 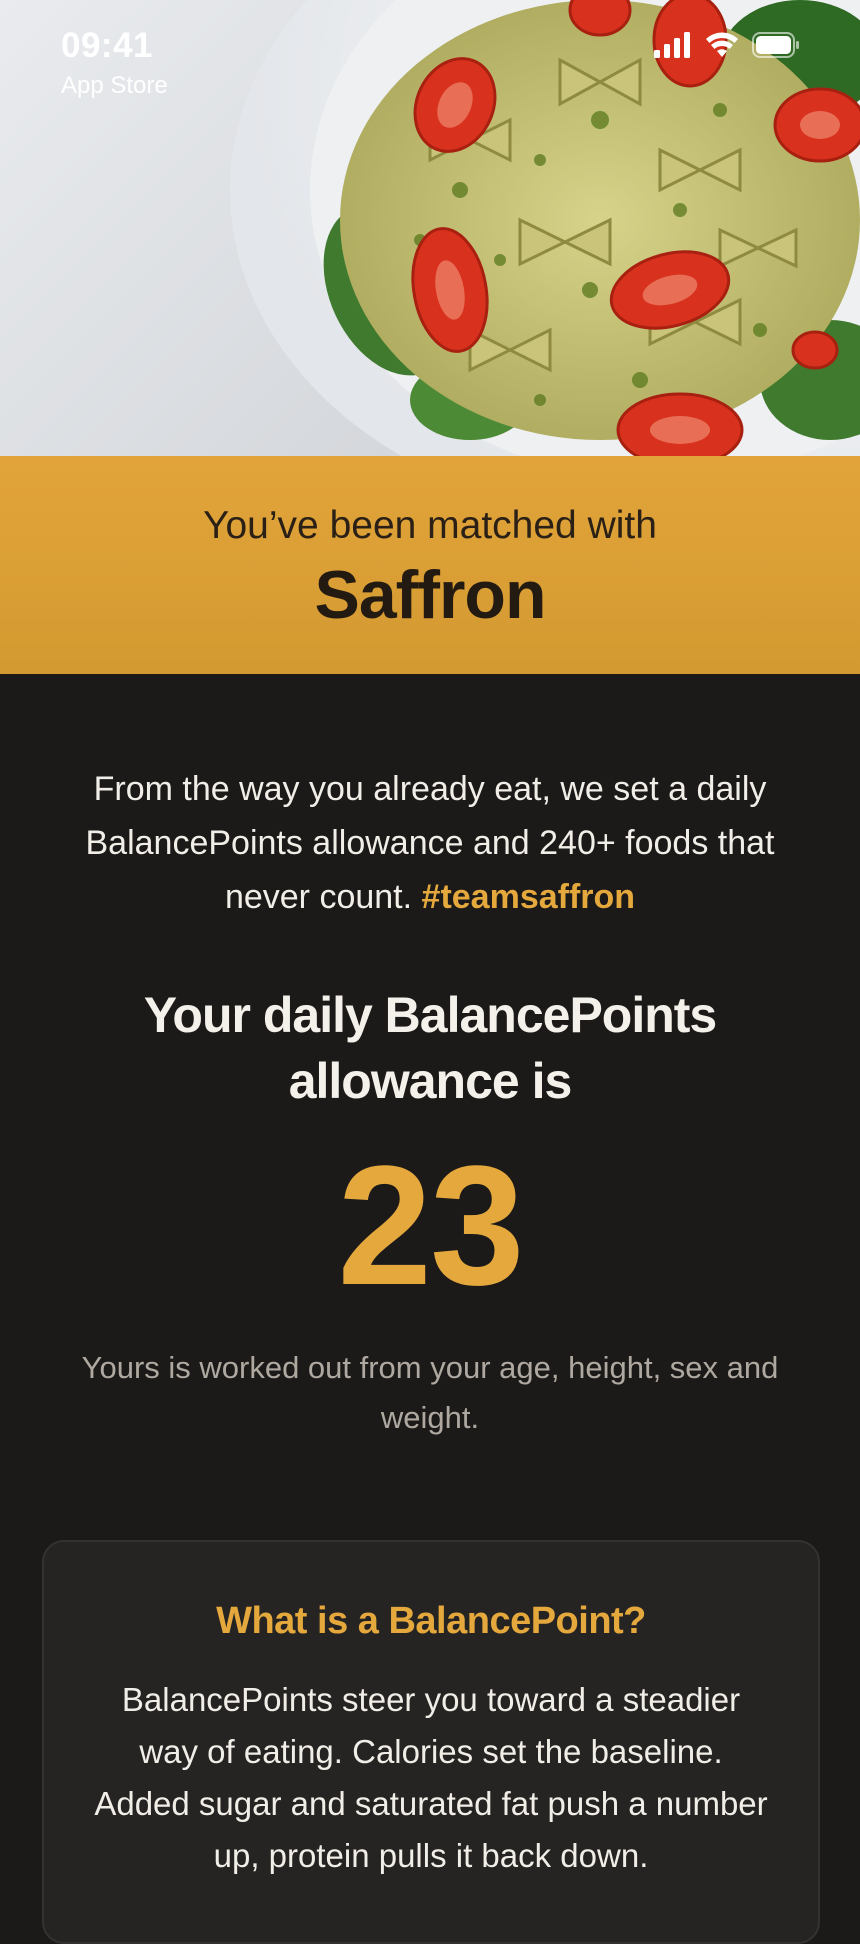 I want to click on wifi-icon, so click(x=722, y=44).